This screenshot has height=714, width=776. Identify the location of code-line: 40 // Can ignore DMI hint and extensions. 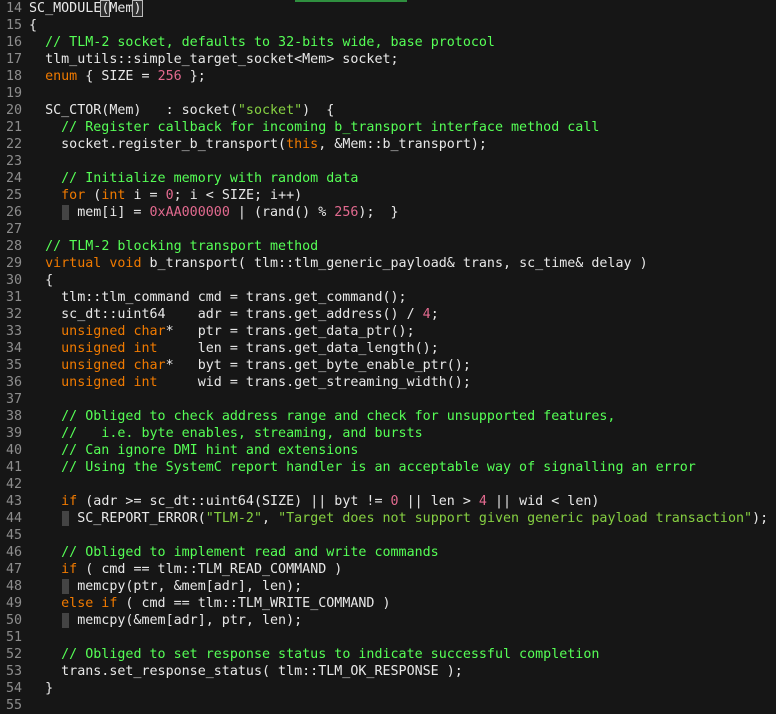
(388, 450).